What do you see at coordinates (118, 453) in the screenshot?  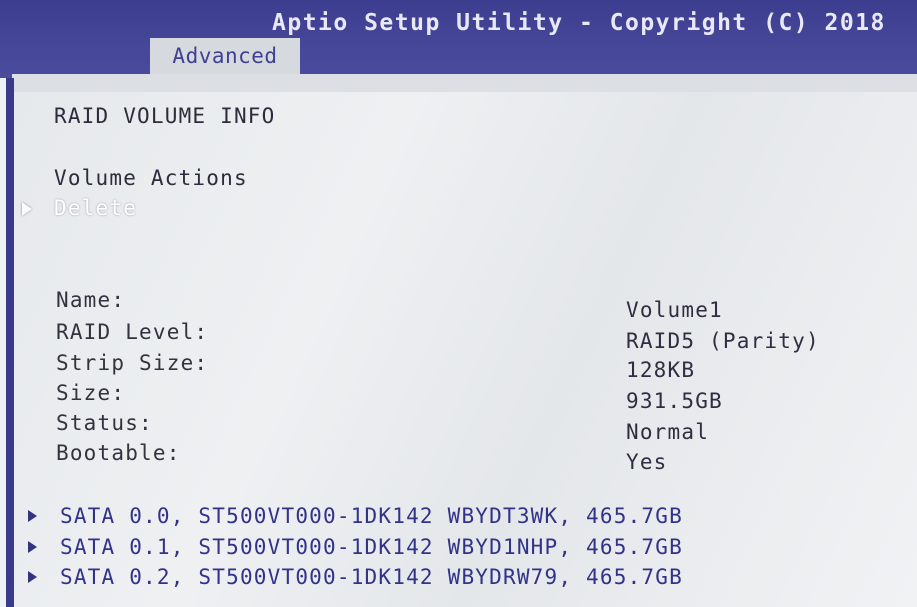 I see `bootable-label: Bootable:` at bounding box center [118, 453].